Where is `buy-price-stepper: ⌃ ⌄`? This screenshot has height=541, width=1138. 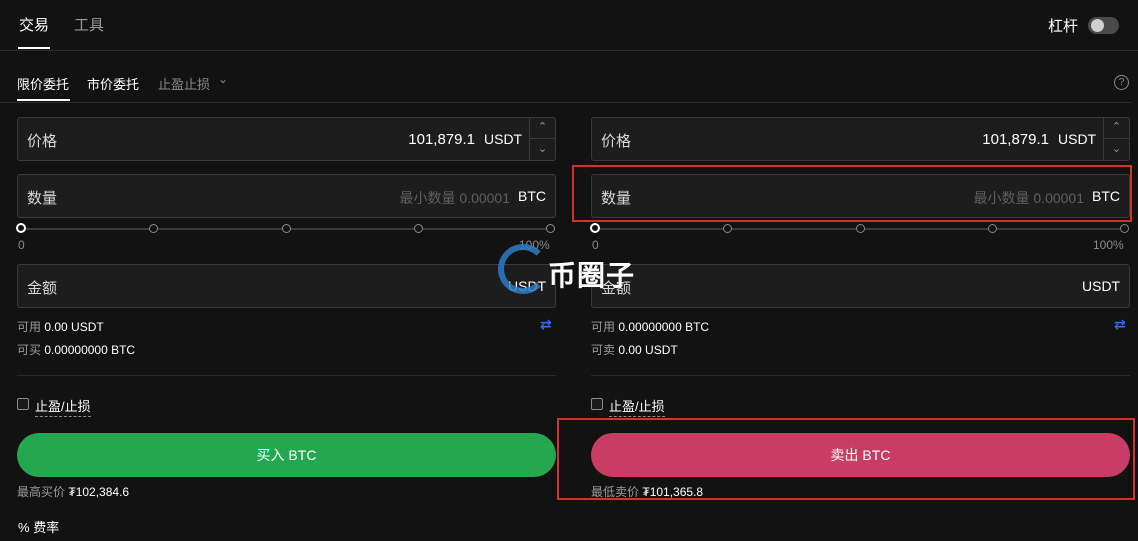 buy-price-stepper: ⌃ ⌄ is located at coordinates (542, 139).